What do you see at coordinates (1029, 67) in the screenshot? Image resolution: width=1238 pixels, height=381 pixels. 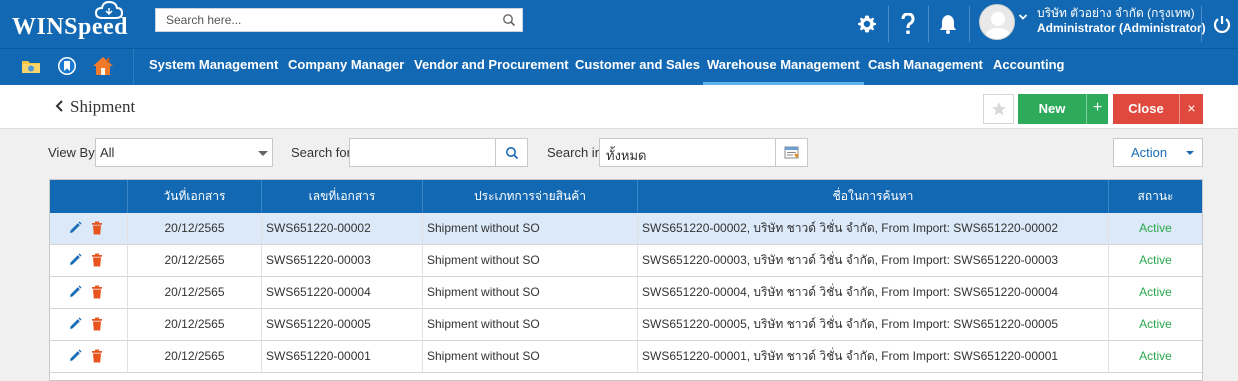 I see `nav-accounting: Accounting` at bounding box center [1029, 67].